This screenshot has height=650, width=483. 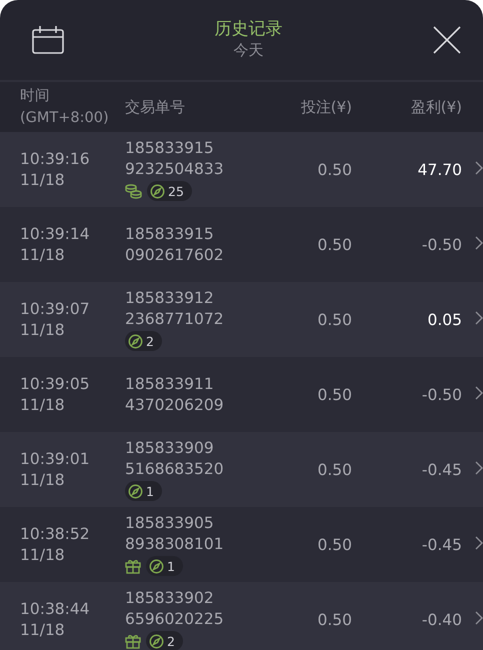 What do you see at coordinates (170, 448) in the screenshot?
I see `order-number: 185833909` at bounding box center [170, 448].